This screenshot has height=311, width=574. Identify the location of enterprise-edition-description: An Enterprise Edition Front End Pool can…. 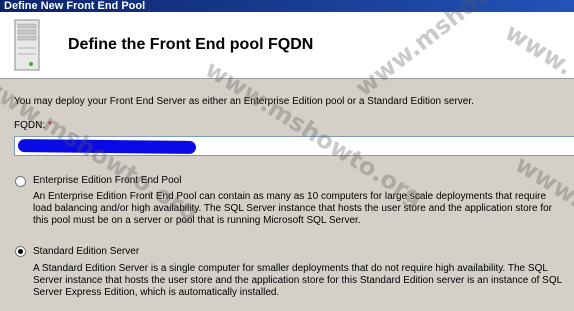
(293, 208).